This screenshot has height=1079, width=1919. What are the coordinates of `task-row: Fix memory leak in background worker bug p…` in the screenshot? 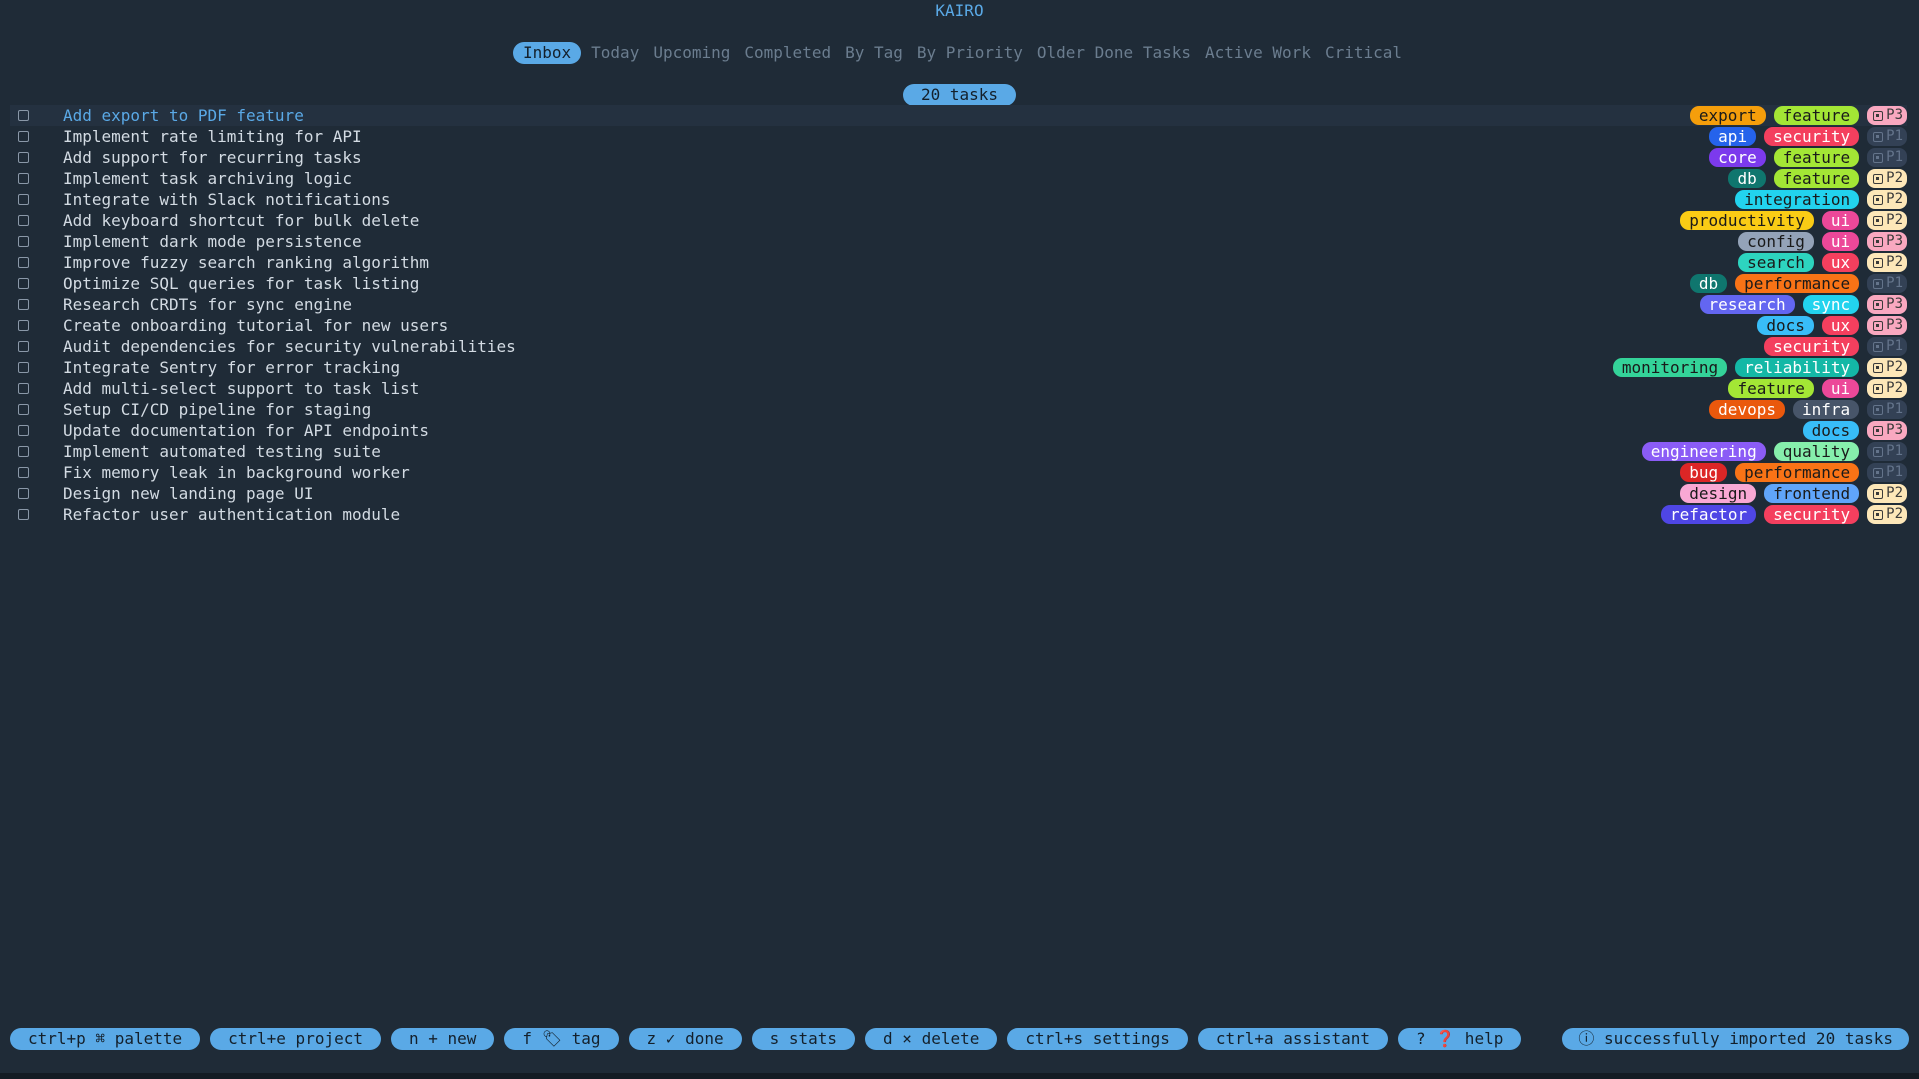 It's located at (958, 472).